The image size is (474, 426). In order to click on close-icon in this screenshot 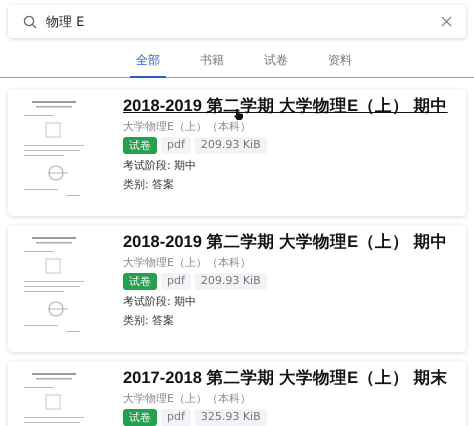, I will do `click(446, 21)`.